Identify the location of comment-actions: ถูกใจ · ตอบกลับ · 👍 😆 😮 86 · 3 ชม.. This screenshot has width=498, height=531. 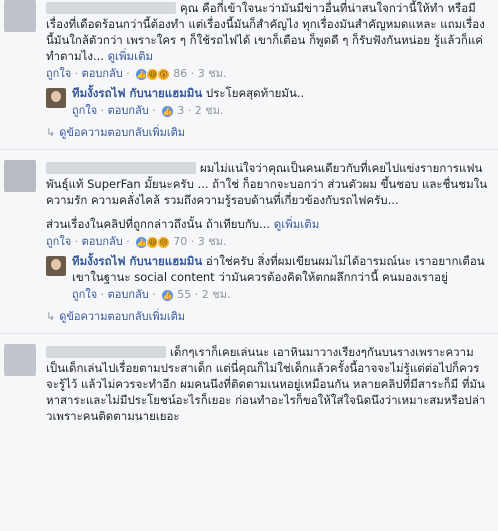
(268, 74).